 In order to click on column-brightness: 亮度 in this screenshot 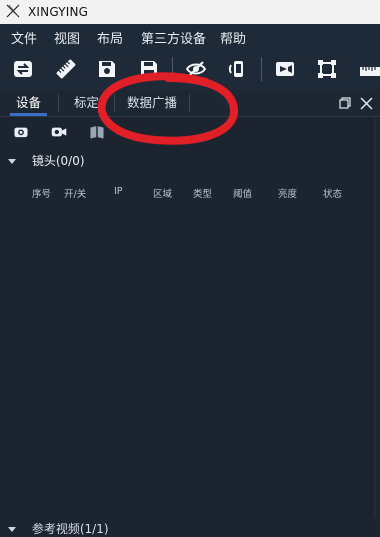, I will do `click(288, 194)`.